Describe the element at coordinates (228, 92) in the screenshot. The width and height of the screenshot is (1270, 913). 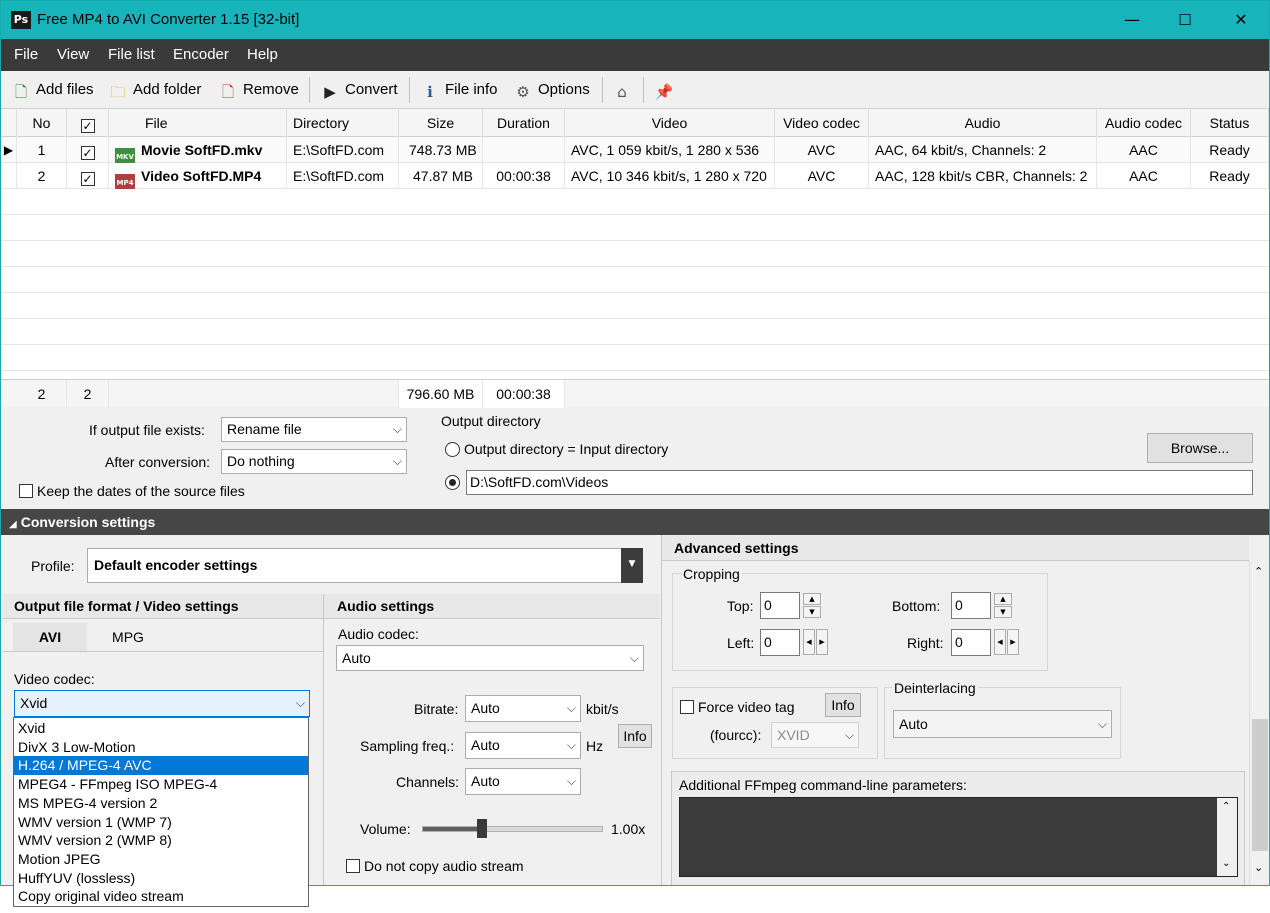
I see `remove-file-icon: 🗋` at that location.